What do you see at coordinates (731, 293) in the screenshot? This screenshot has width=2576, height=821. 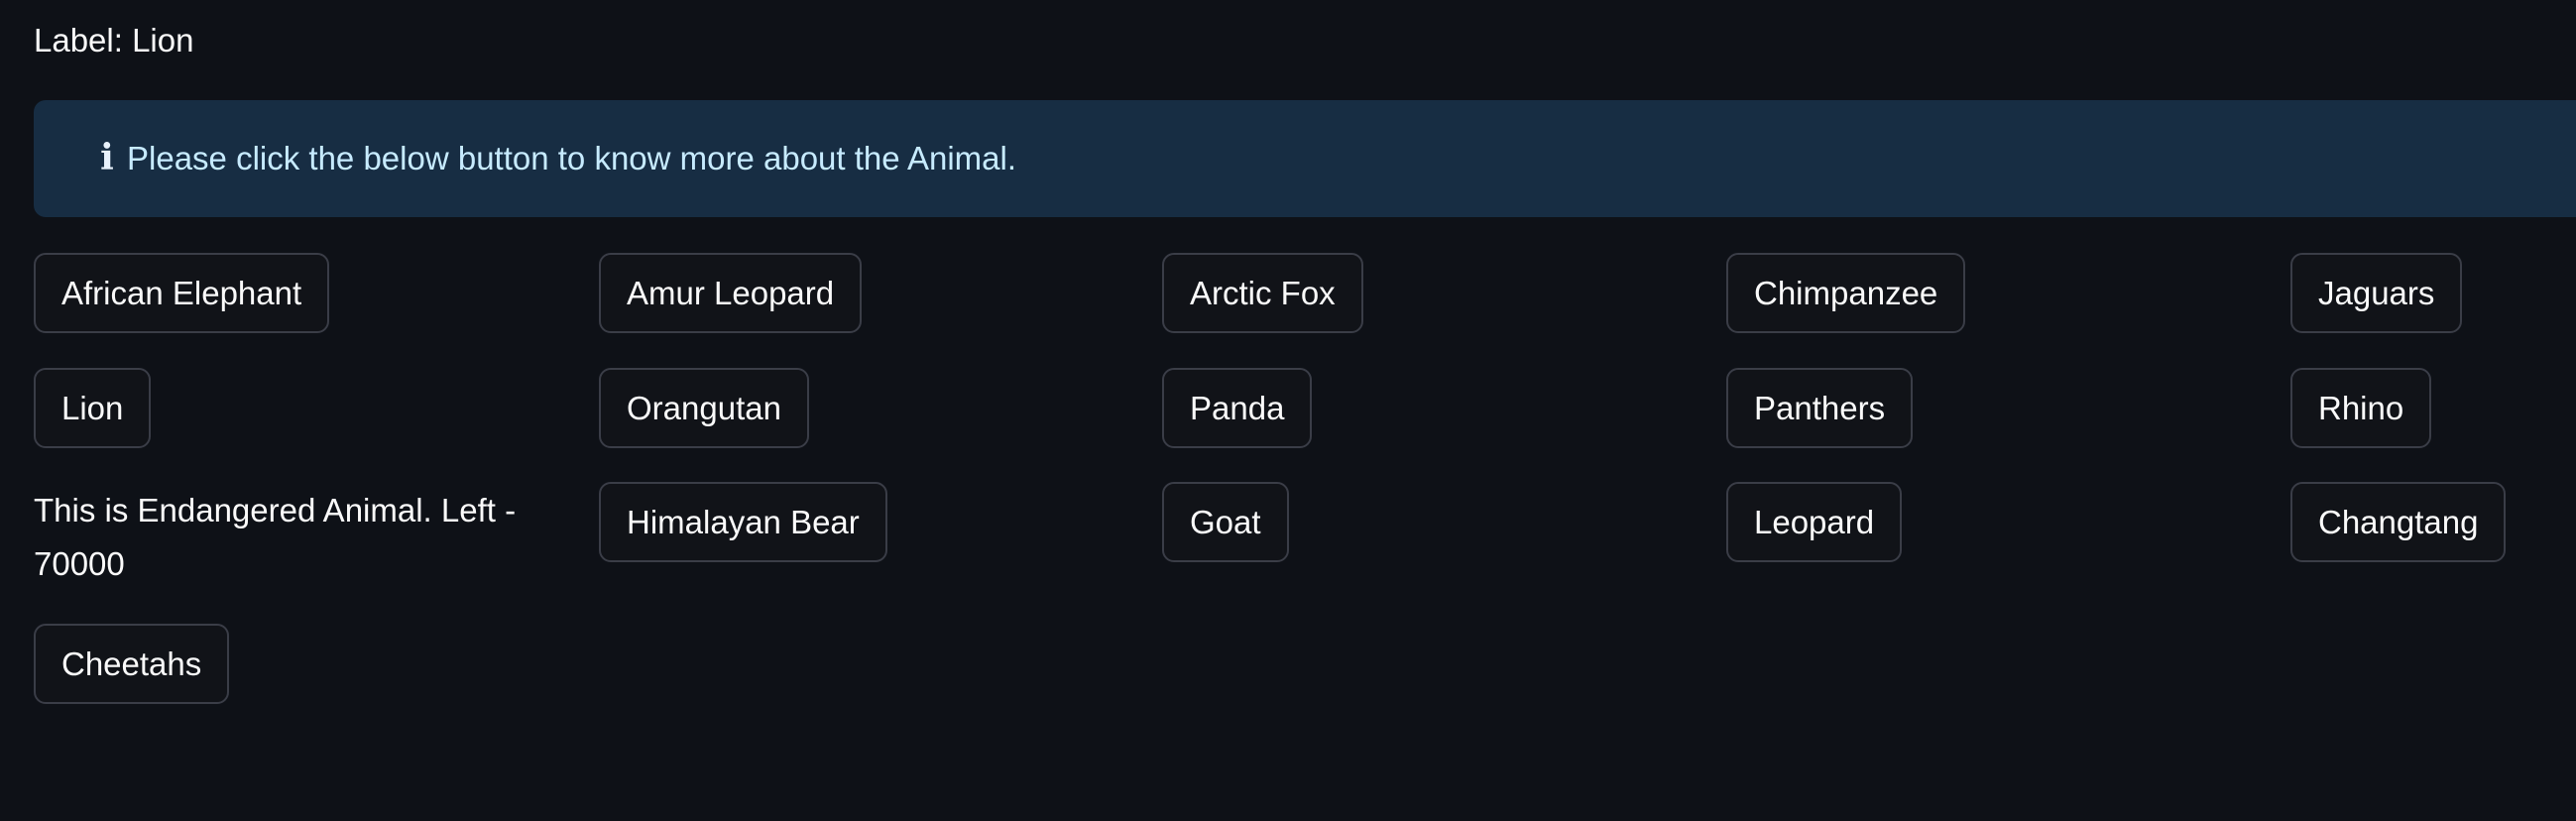 I see `amur-leopard-button: Amur Leopard` at bounding box center [731, 293].